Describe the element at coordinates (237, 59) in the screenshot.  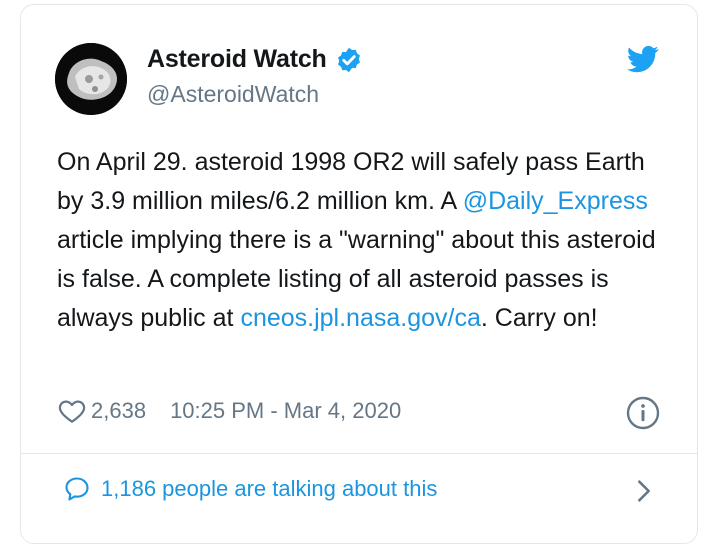
I see `display-name: Asteroid Watch` at that location.